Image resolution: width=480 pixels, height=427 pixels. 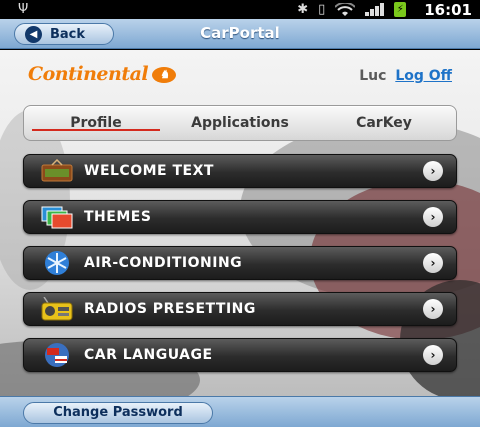 What do you see at coordinates (57, 355) in the screenshot?
I see `globe-flags-icon` at bounding box center [57, 355].